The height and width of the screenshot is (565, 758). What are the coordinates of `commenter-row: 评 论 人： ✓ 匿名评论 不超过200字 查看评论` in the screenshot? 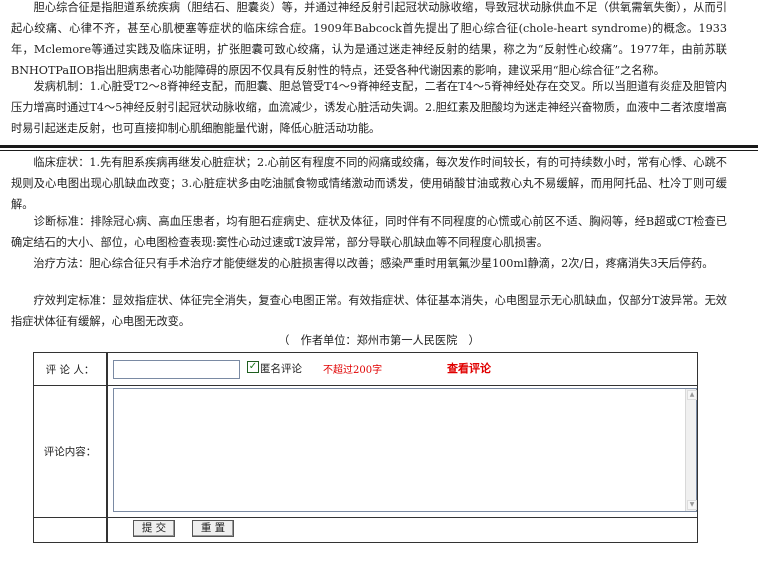 It's located at (365, 369).